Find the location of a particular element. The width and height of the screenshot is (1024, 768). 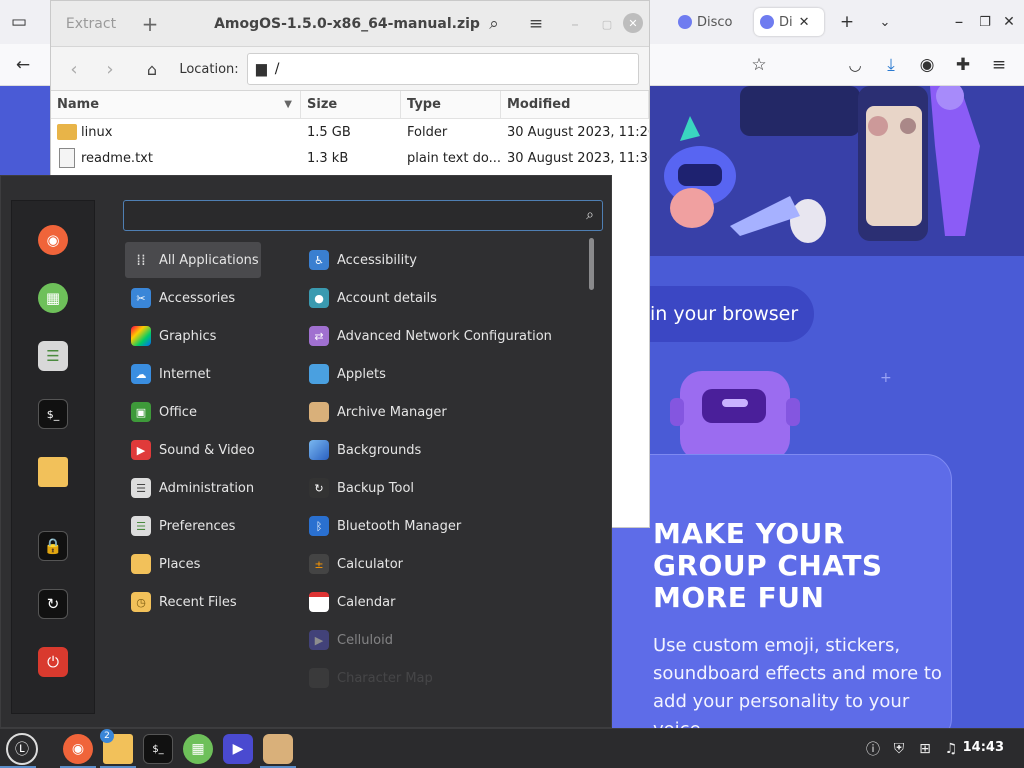

terminal-taskbar-icon: $_ is located at coordinates (158, 749).